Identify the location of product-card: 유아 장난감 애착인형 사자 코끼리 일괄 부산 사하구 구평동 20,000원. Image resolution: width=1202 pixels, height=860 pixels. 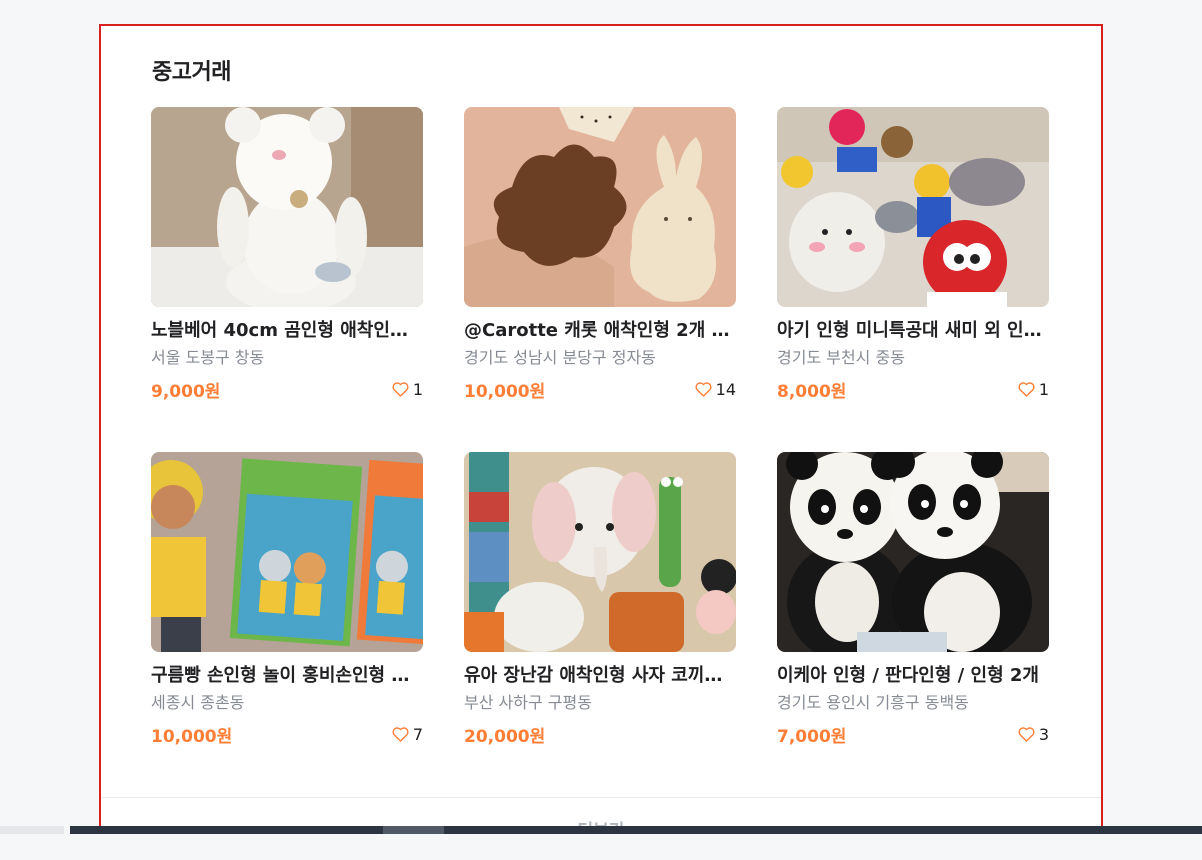
(600, 608).